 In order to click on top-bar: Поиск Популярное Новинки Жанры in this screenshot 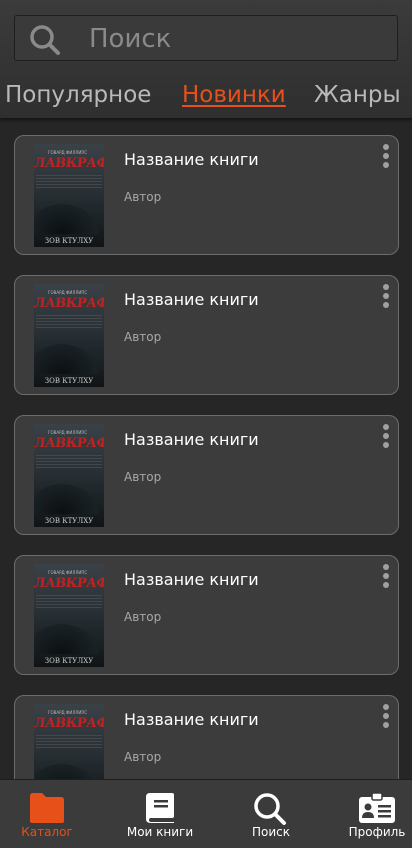, I will do `click(206, 59)`.